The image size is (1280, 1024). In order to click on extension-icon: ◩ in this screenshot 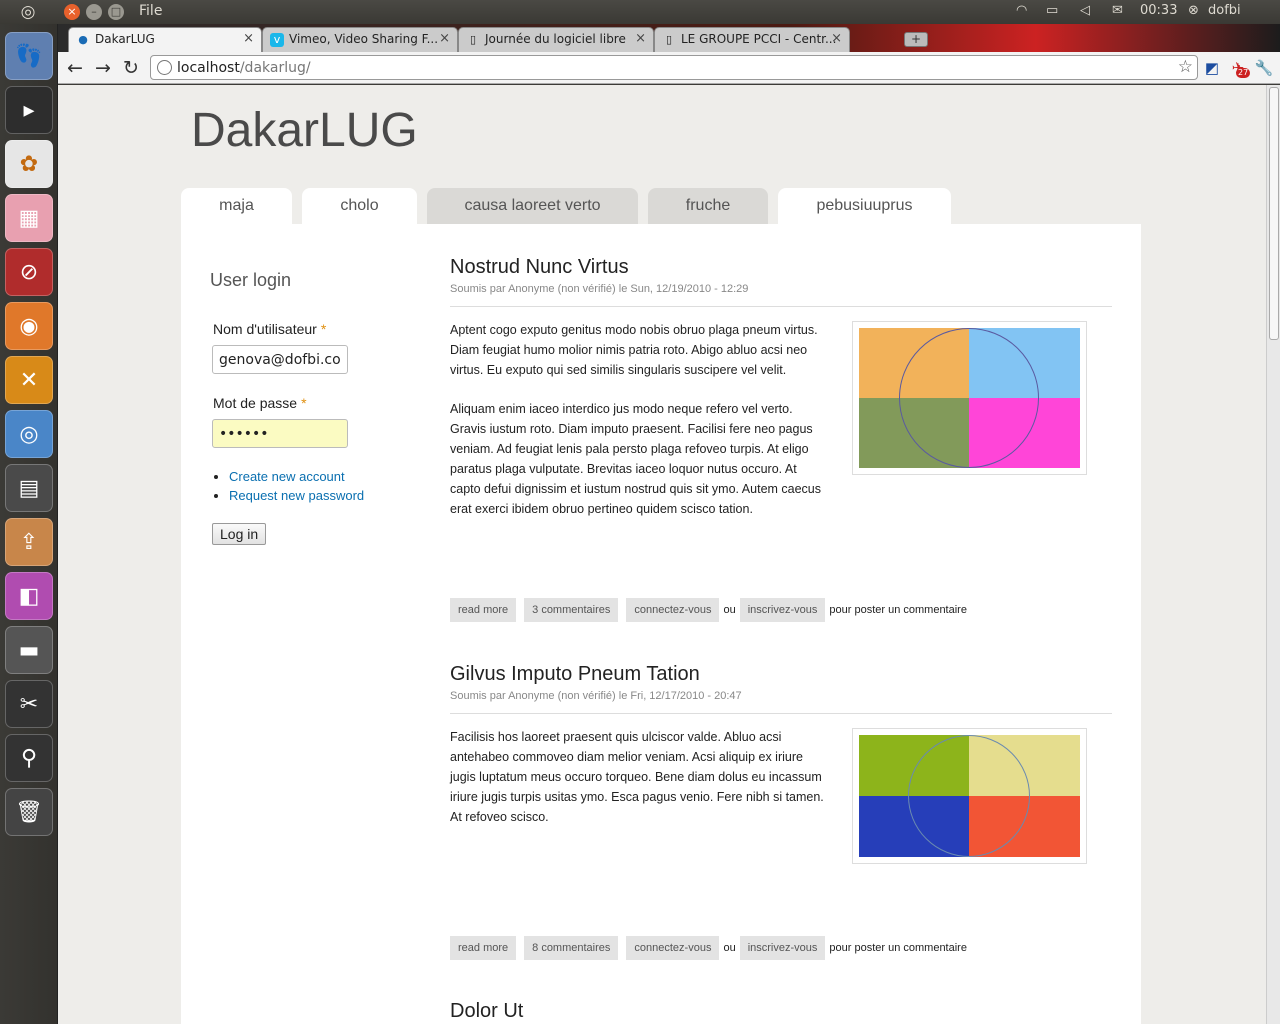, I will do `click(1212, 68)`.